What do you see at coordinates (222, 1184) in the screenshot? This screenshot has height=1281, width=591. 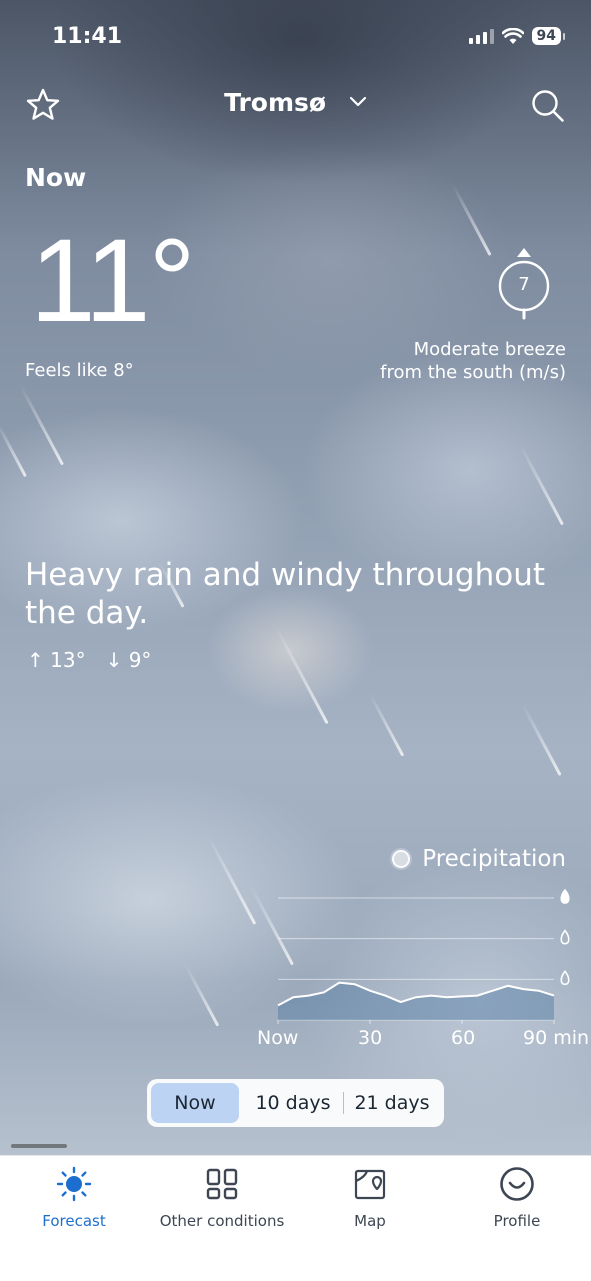 I see `grid-icon` at bounding box center [222, 1184].